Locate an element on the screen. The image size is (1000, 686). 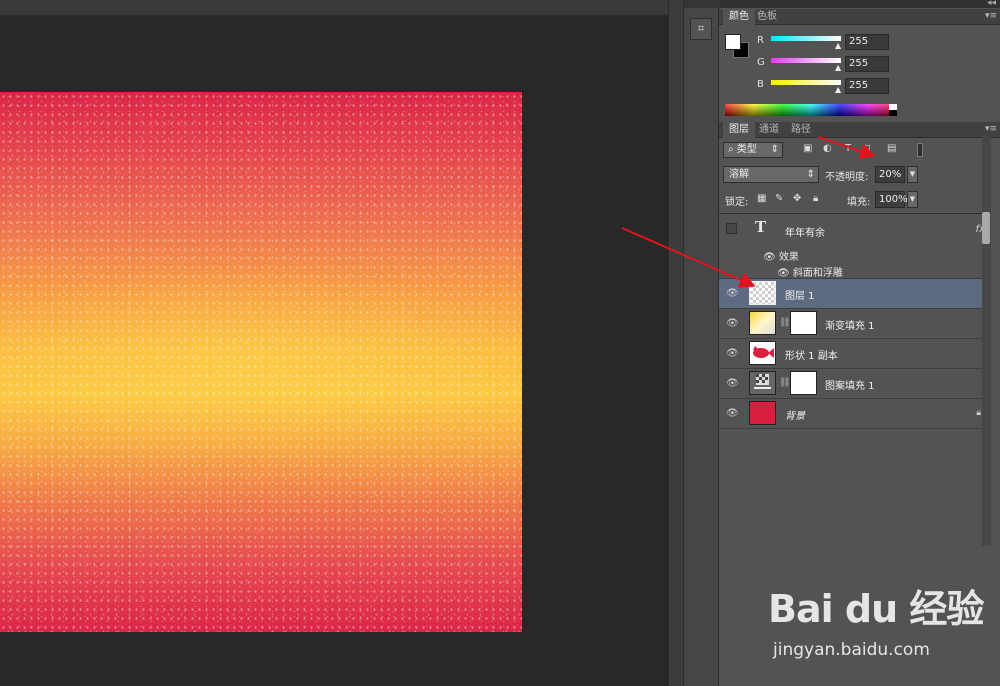
layer-row-shape: 👁︎ 形状 1 副本 is located at coordinates (855, 354).